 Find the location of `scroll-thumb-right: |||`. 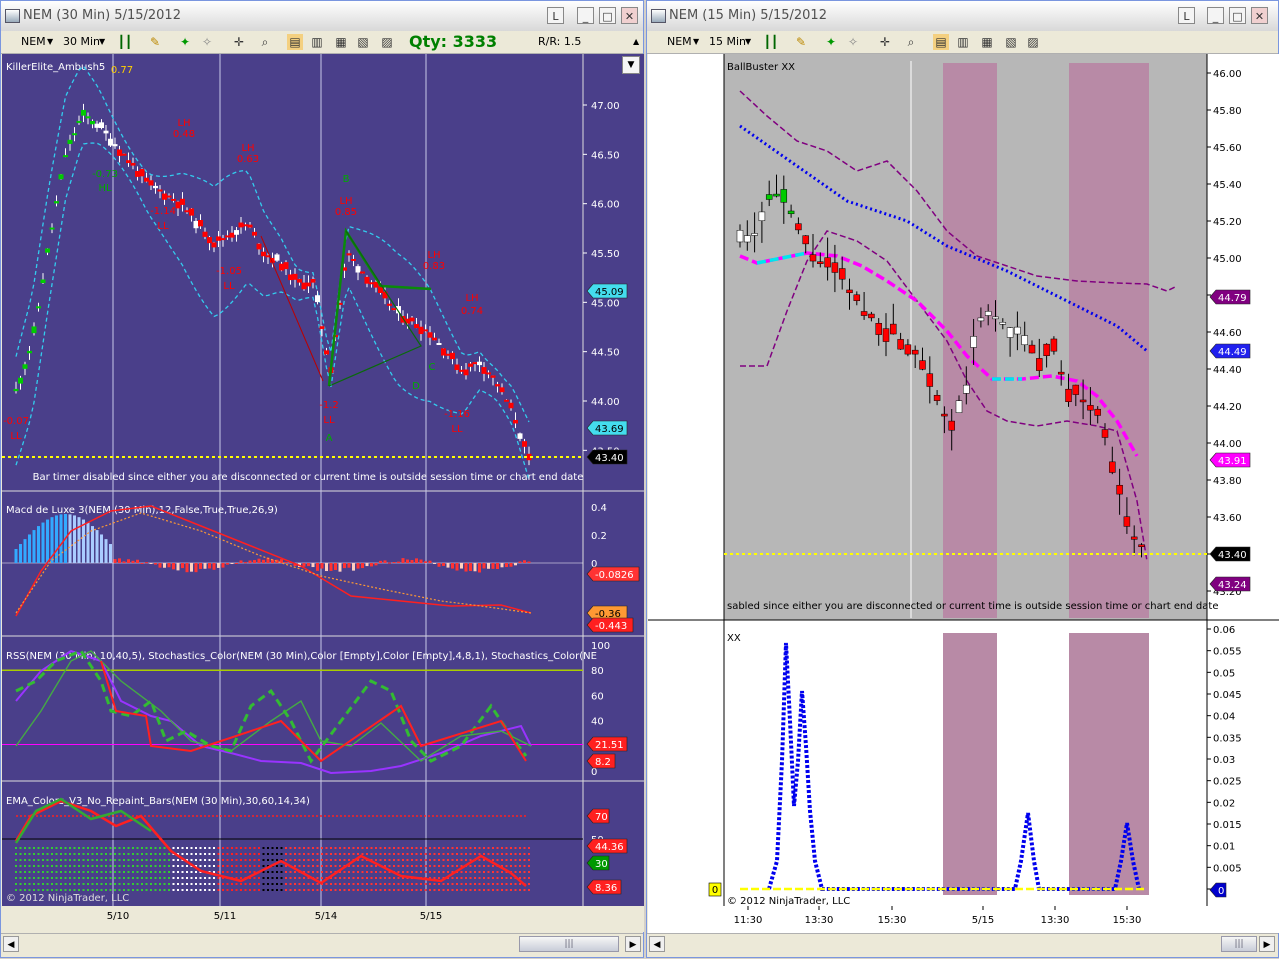

scroll-thumb-right: ||| is located at coordinates (1239, 944).